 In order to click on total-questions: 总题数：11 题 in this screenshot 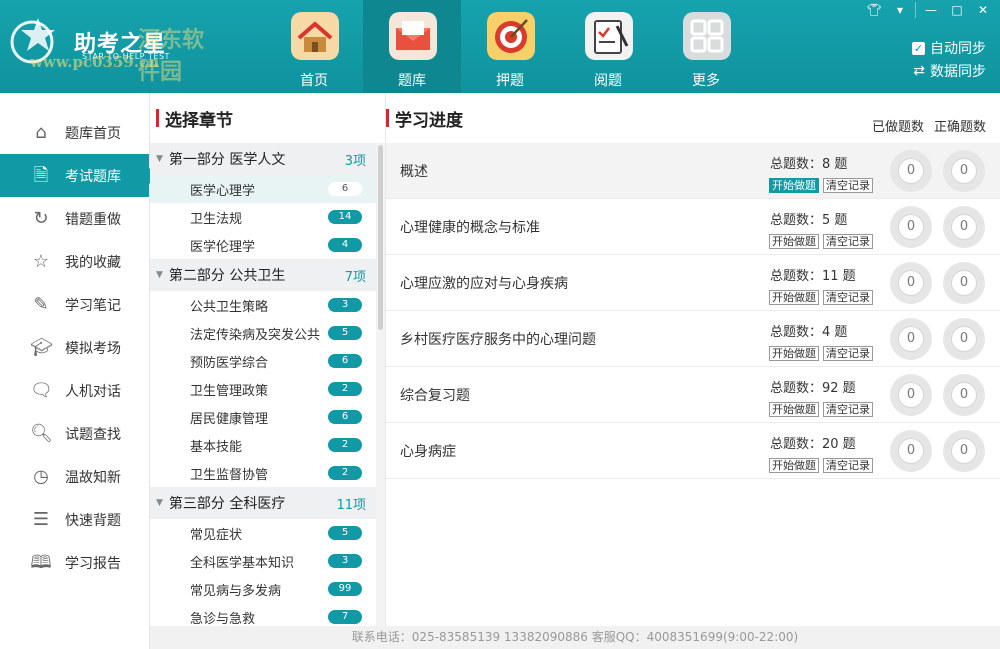, I will do `click(813, 276)`.